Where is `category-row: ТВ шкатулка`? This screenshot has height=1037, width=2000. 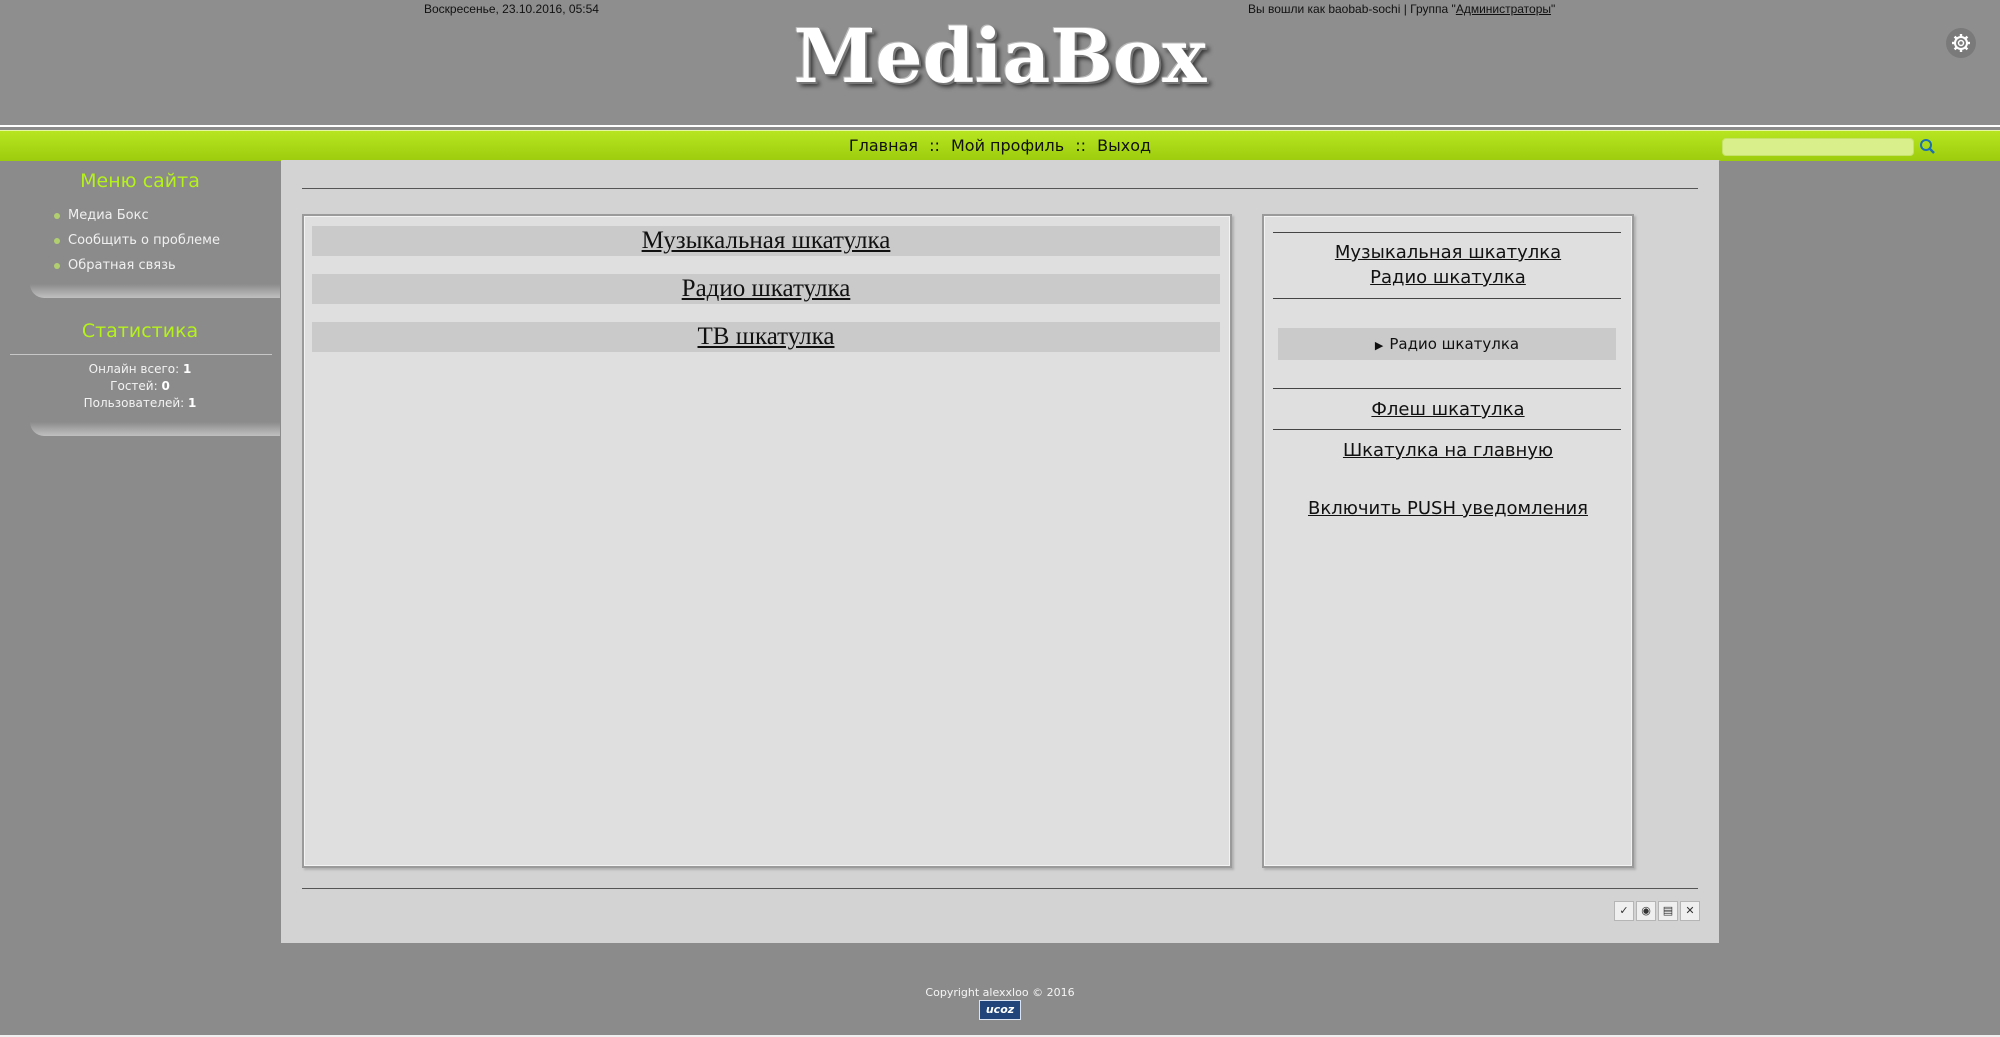 category-row: ТВ шкатулка is located at coordinates (766, 337).